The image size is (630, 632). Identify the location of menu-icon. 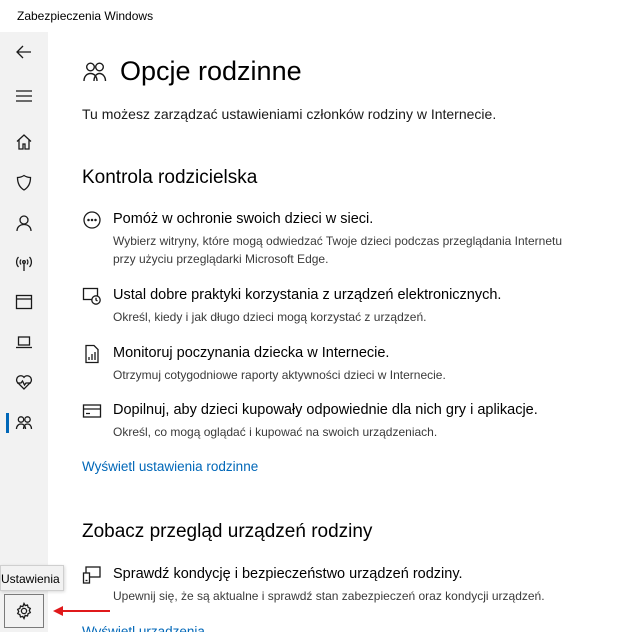
(24, 96).